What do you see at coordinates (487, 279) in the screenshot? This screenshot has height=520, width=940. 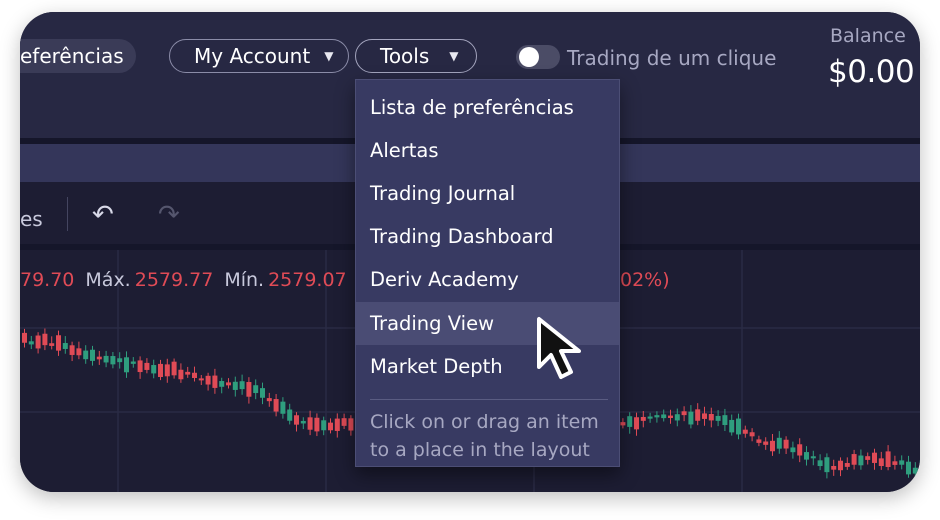 I see `menu-item-deriv-academy: Deriv Academy` at bounding box center [487, 279].